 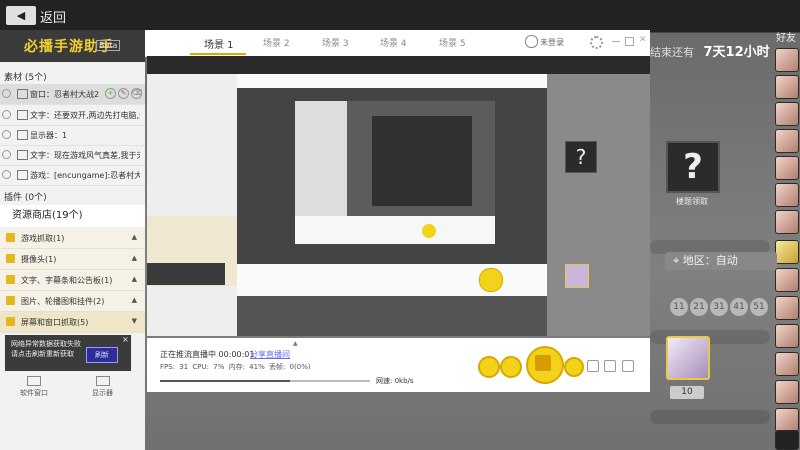 I want to click on friend-label: 好友, so click(x=786, y=38).